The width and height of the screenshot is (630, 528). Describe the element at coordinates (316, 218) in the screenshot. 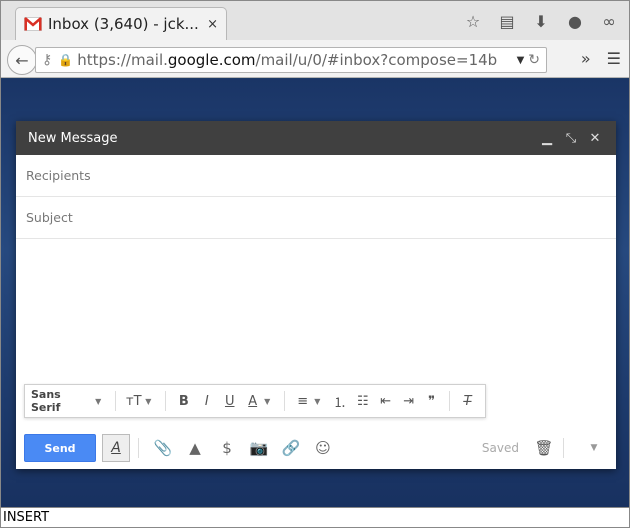

I see `subject-field: Subject` at that location.